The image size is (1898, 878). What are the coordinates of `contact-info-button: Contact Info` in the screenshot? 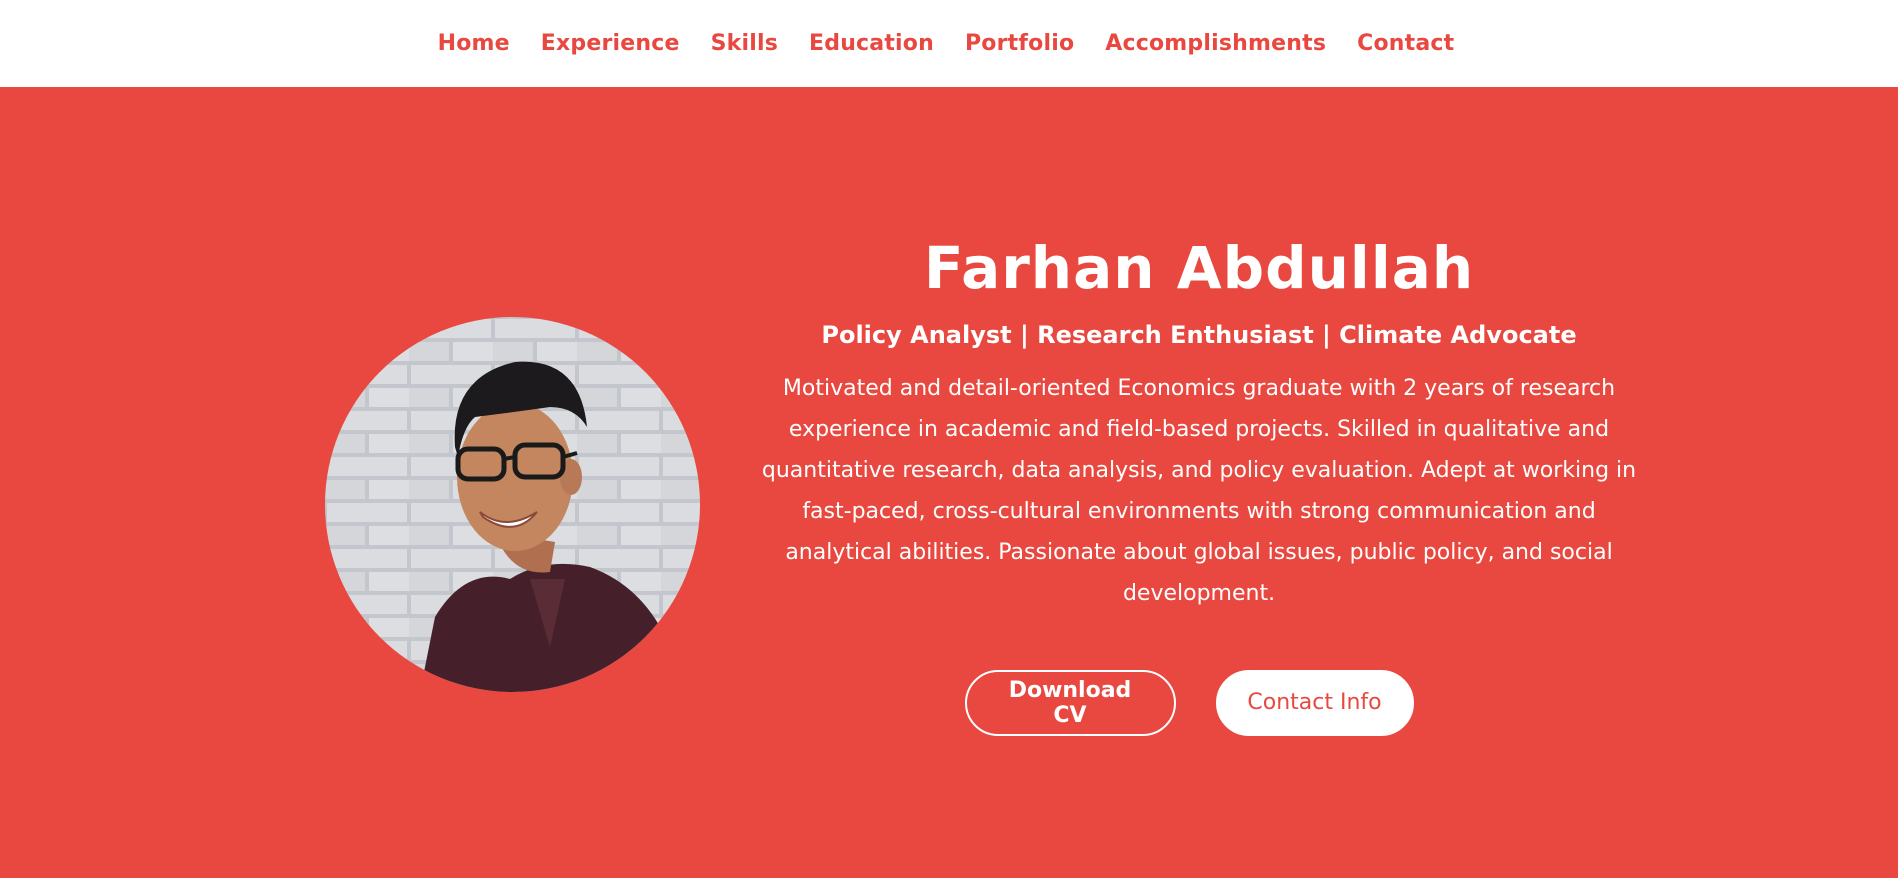 It's located at (1314, 702).